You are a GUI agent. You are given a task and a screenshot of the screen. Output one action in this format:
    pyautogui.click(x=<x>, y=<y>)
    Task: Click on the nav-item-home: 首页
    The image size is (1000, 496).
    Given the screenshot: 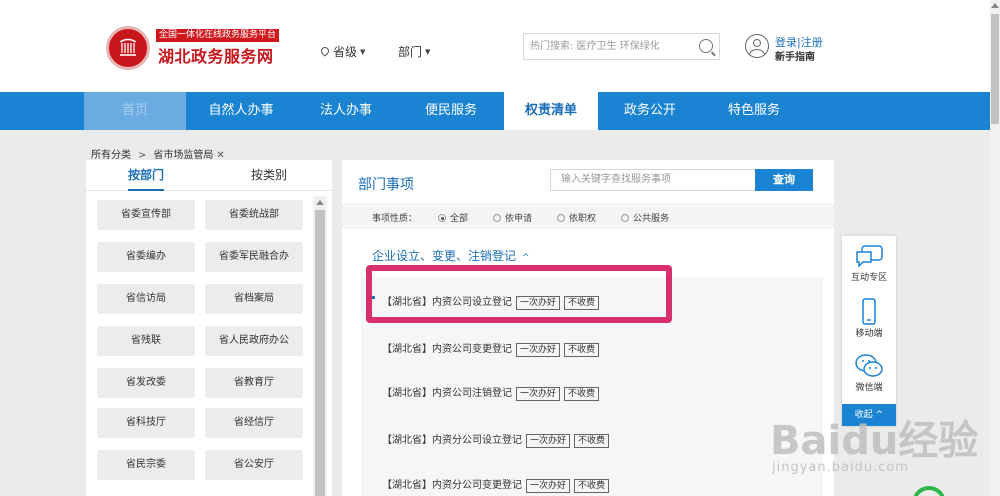 What is the action you would take?
    pyautogui.click(x=135, y=111)
    